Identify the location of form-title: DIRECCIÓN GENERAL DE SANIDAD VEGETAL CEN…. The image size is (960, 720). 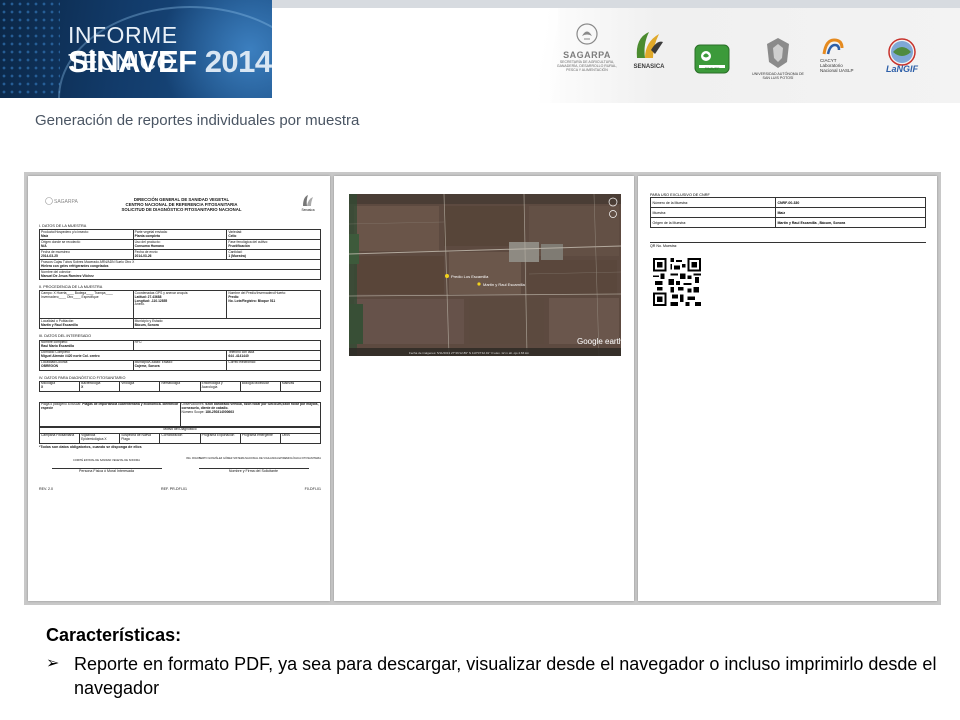
(181, 204).